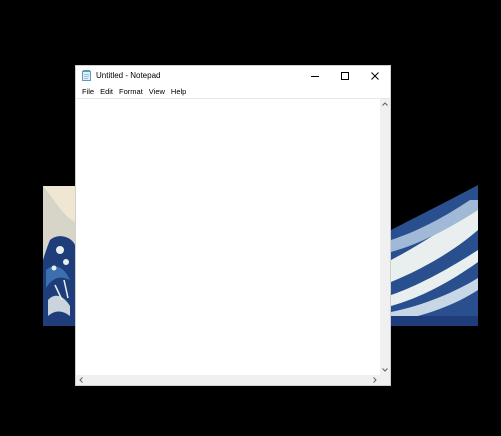 This screenshot has width=501, height=436. I want to click on scroll-right-button, so click(375, 380).